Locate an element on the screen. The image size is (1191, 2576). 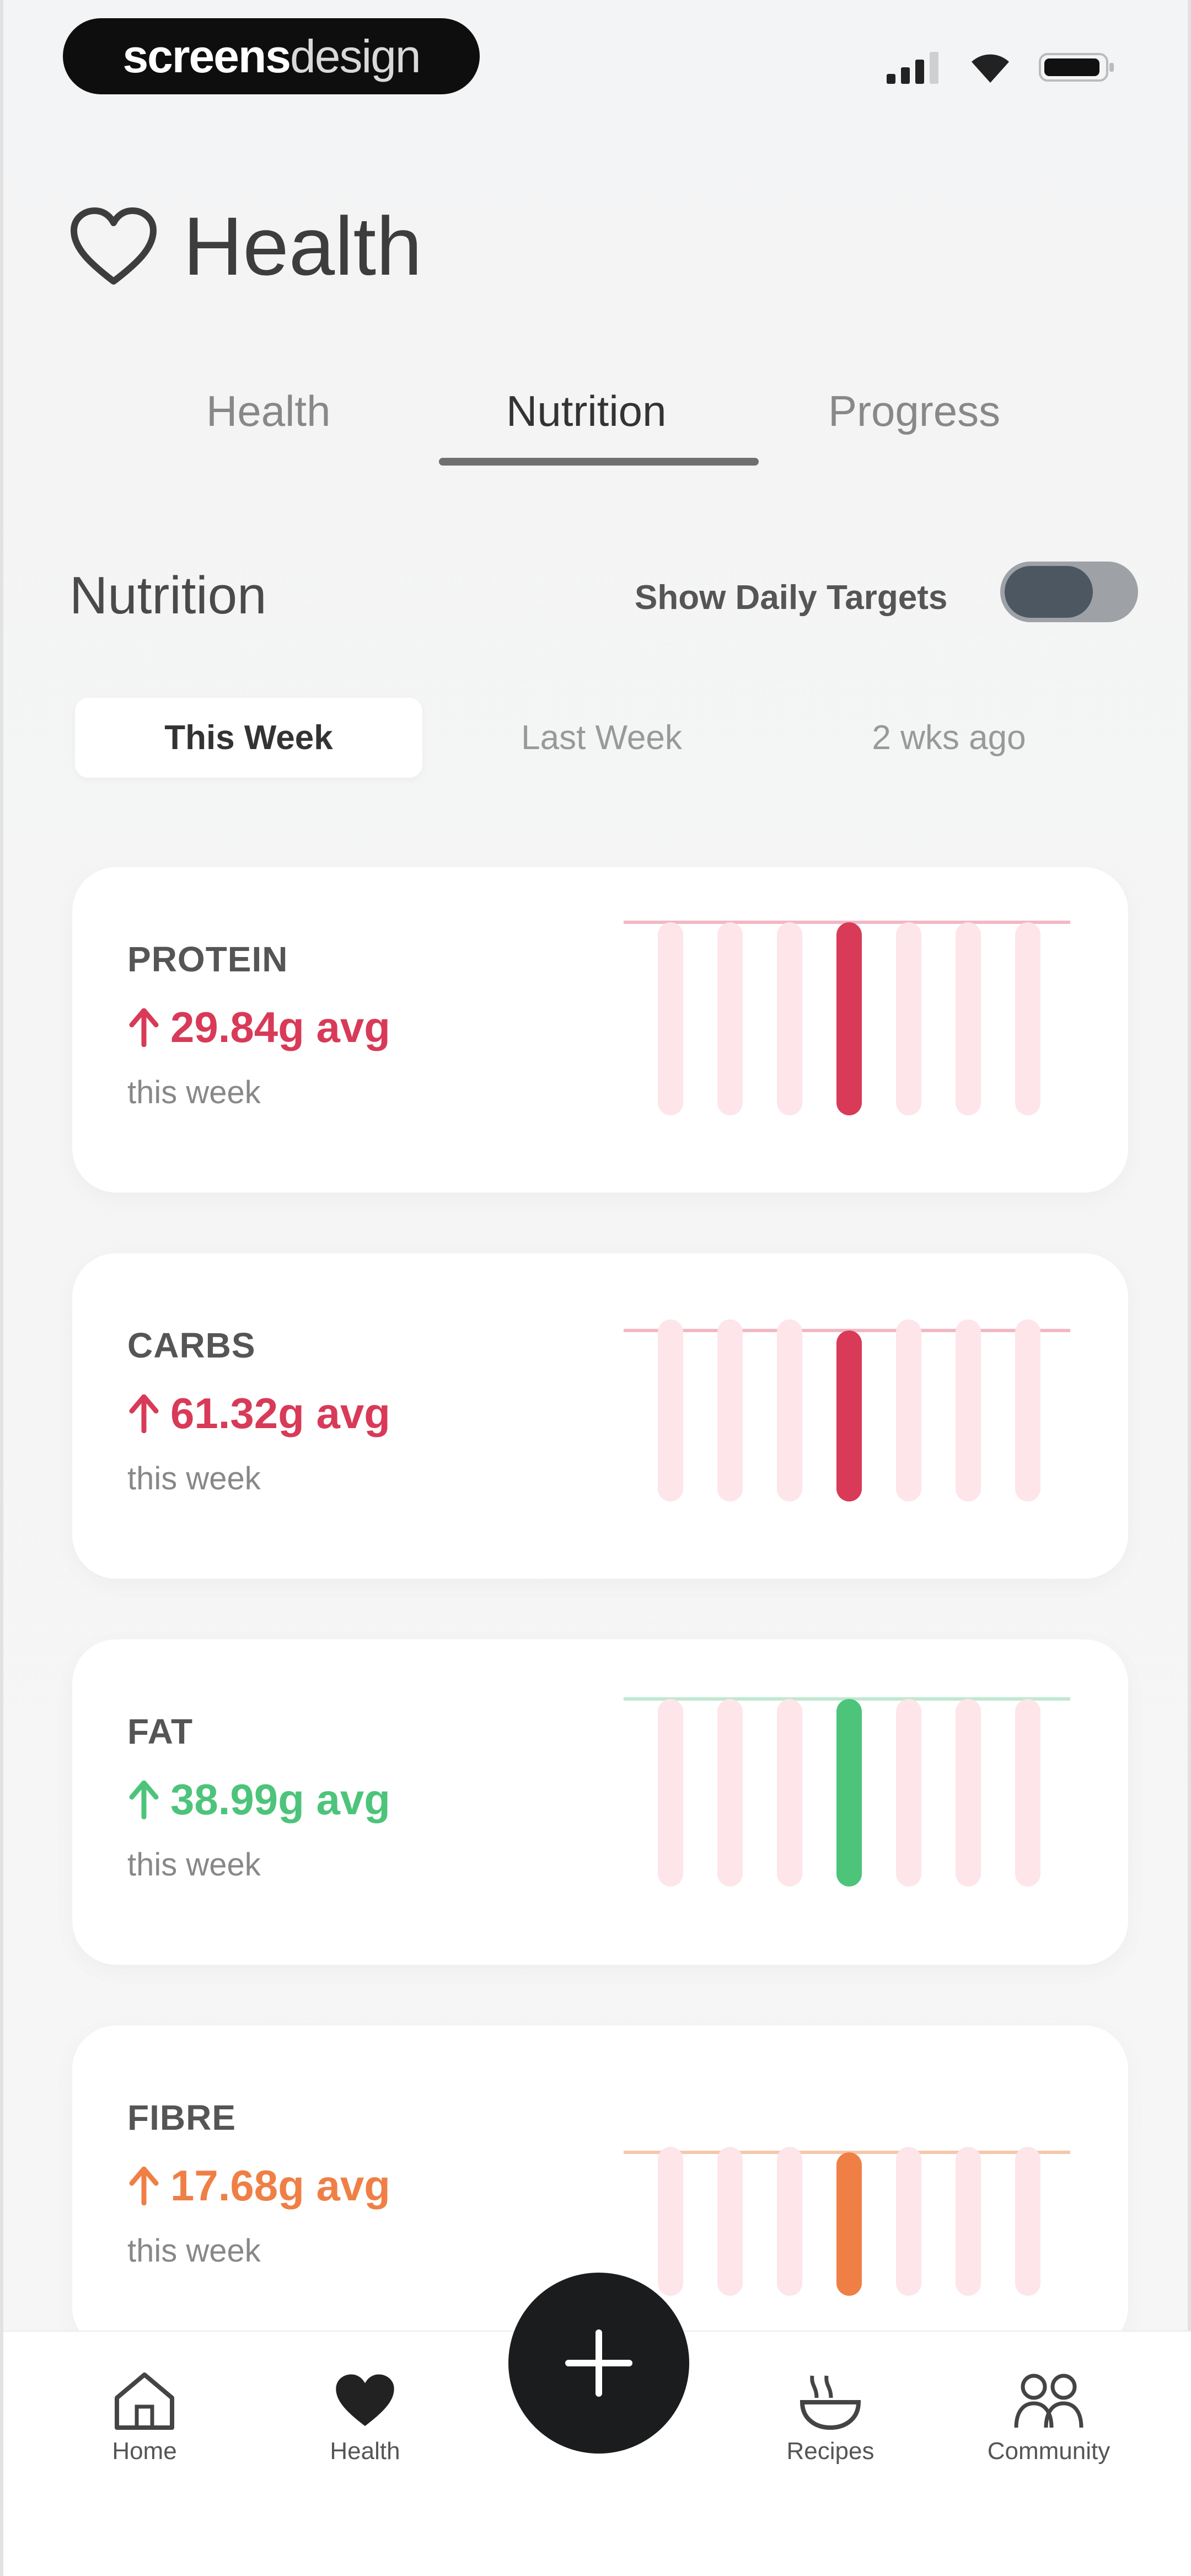
nav-health: Health is located at coordinates (365, 2417).